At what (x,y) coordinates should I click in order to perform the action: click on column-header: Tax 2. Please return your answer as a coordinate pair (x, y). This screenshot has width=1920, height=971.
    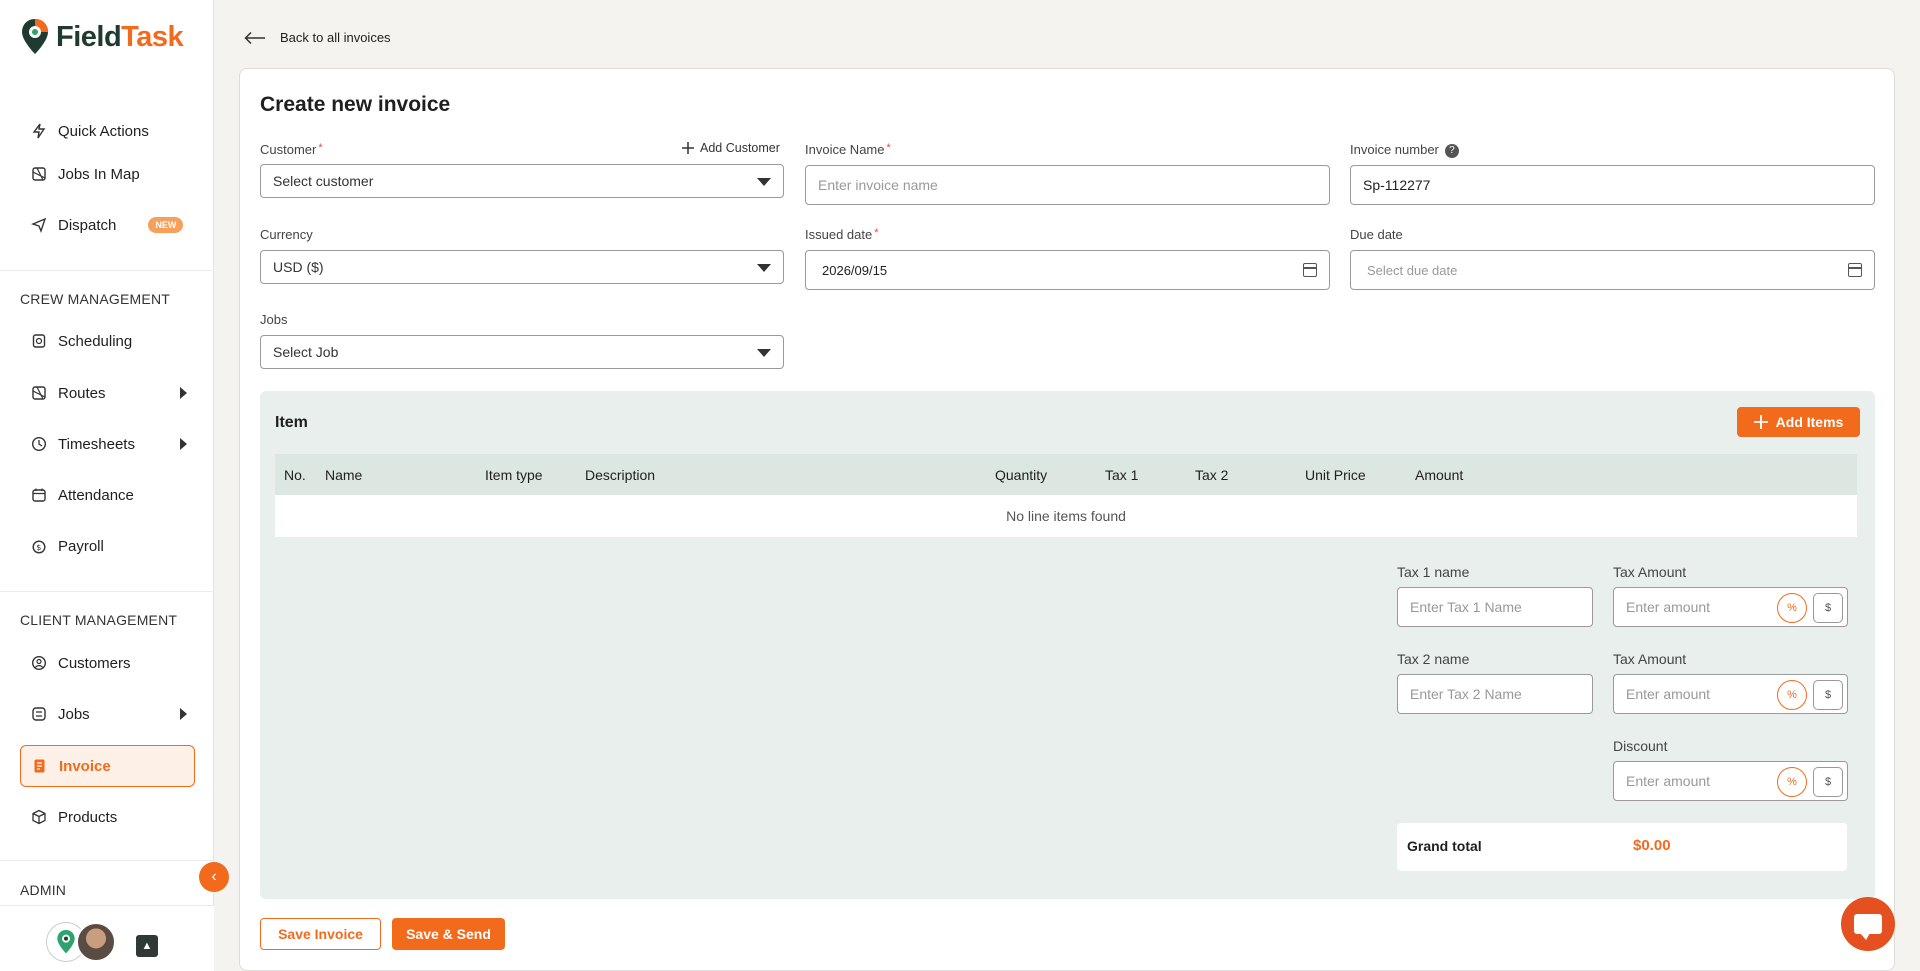
    Looking at the image, I should click on (1212, 474).